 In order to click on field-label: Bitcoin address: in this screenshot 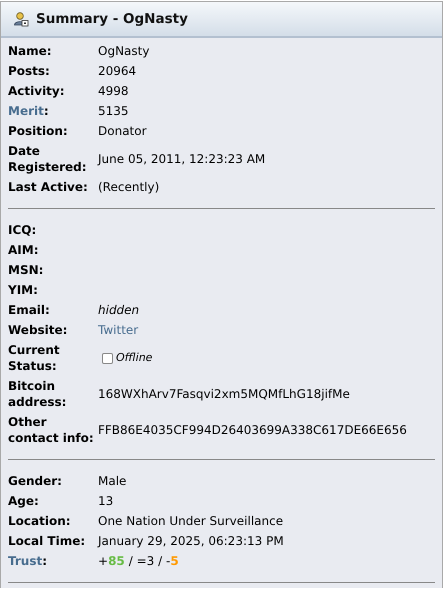, I will do `click(37, 394)`.